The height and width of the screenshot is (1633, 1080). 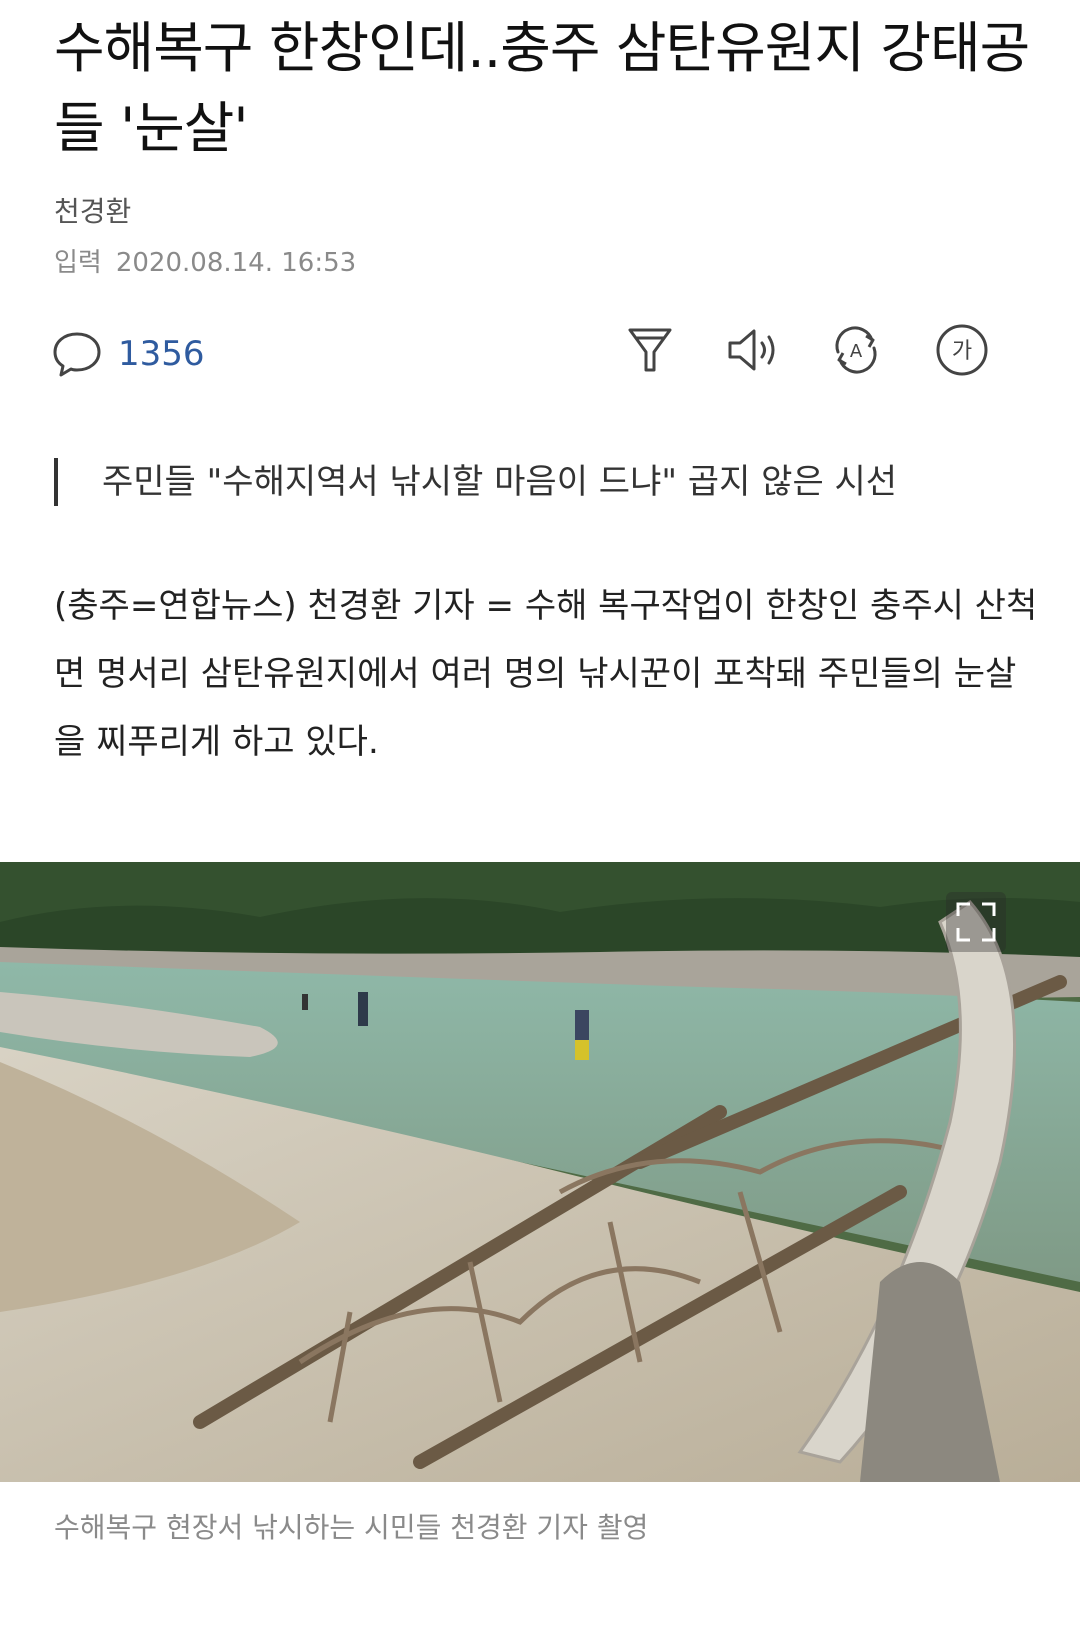 What do you see at coordinates (554, 482) in the screenshot?
I see `article-subheading: 주민들 "수해지역서 낚시할 마음이 드냐" 곱지 않은 시선` at bounding box center [554, 482].